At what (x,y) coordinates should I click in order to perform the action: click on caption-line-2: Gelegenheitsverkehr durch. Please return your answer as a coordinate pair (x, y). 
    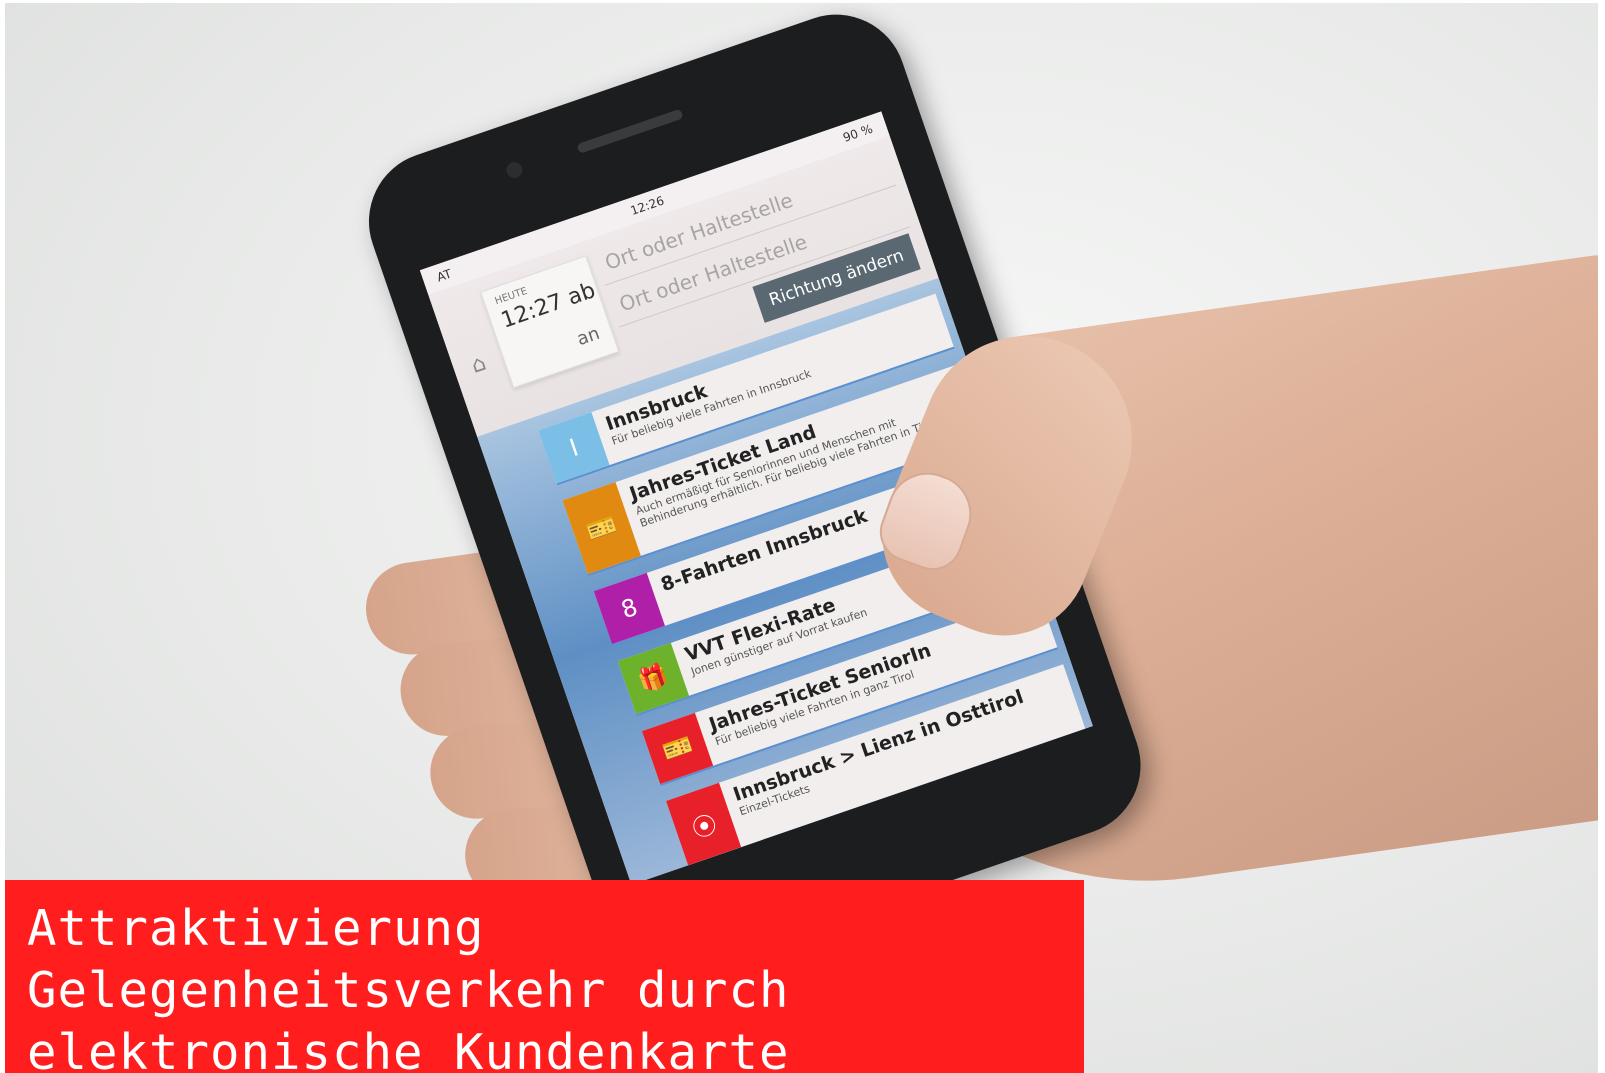
    Looking at the image, I should click on (408, 990).